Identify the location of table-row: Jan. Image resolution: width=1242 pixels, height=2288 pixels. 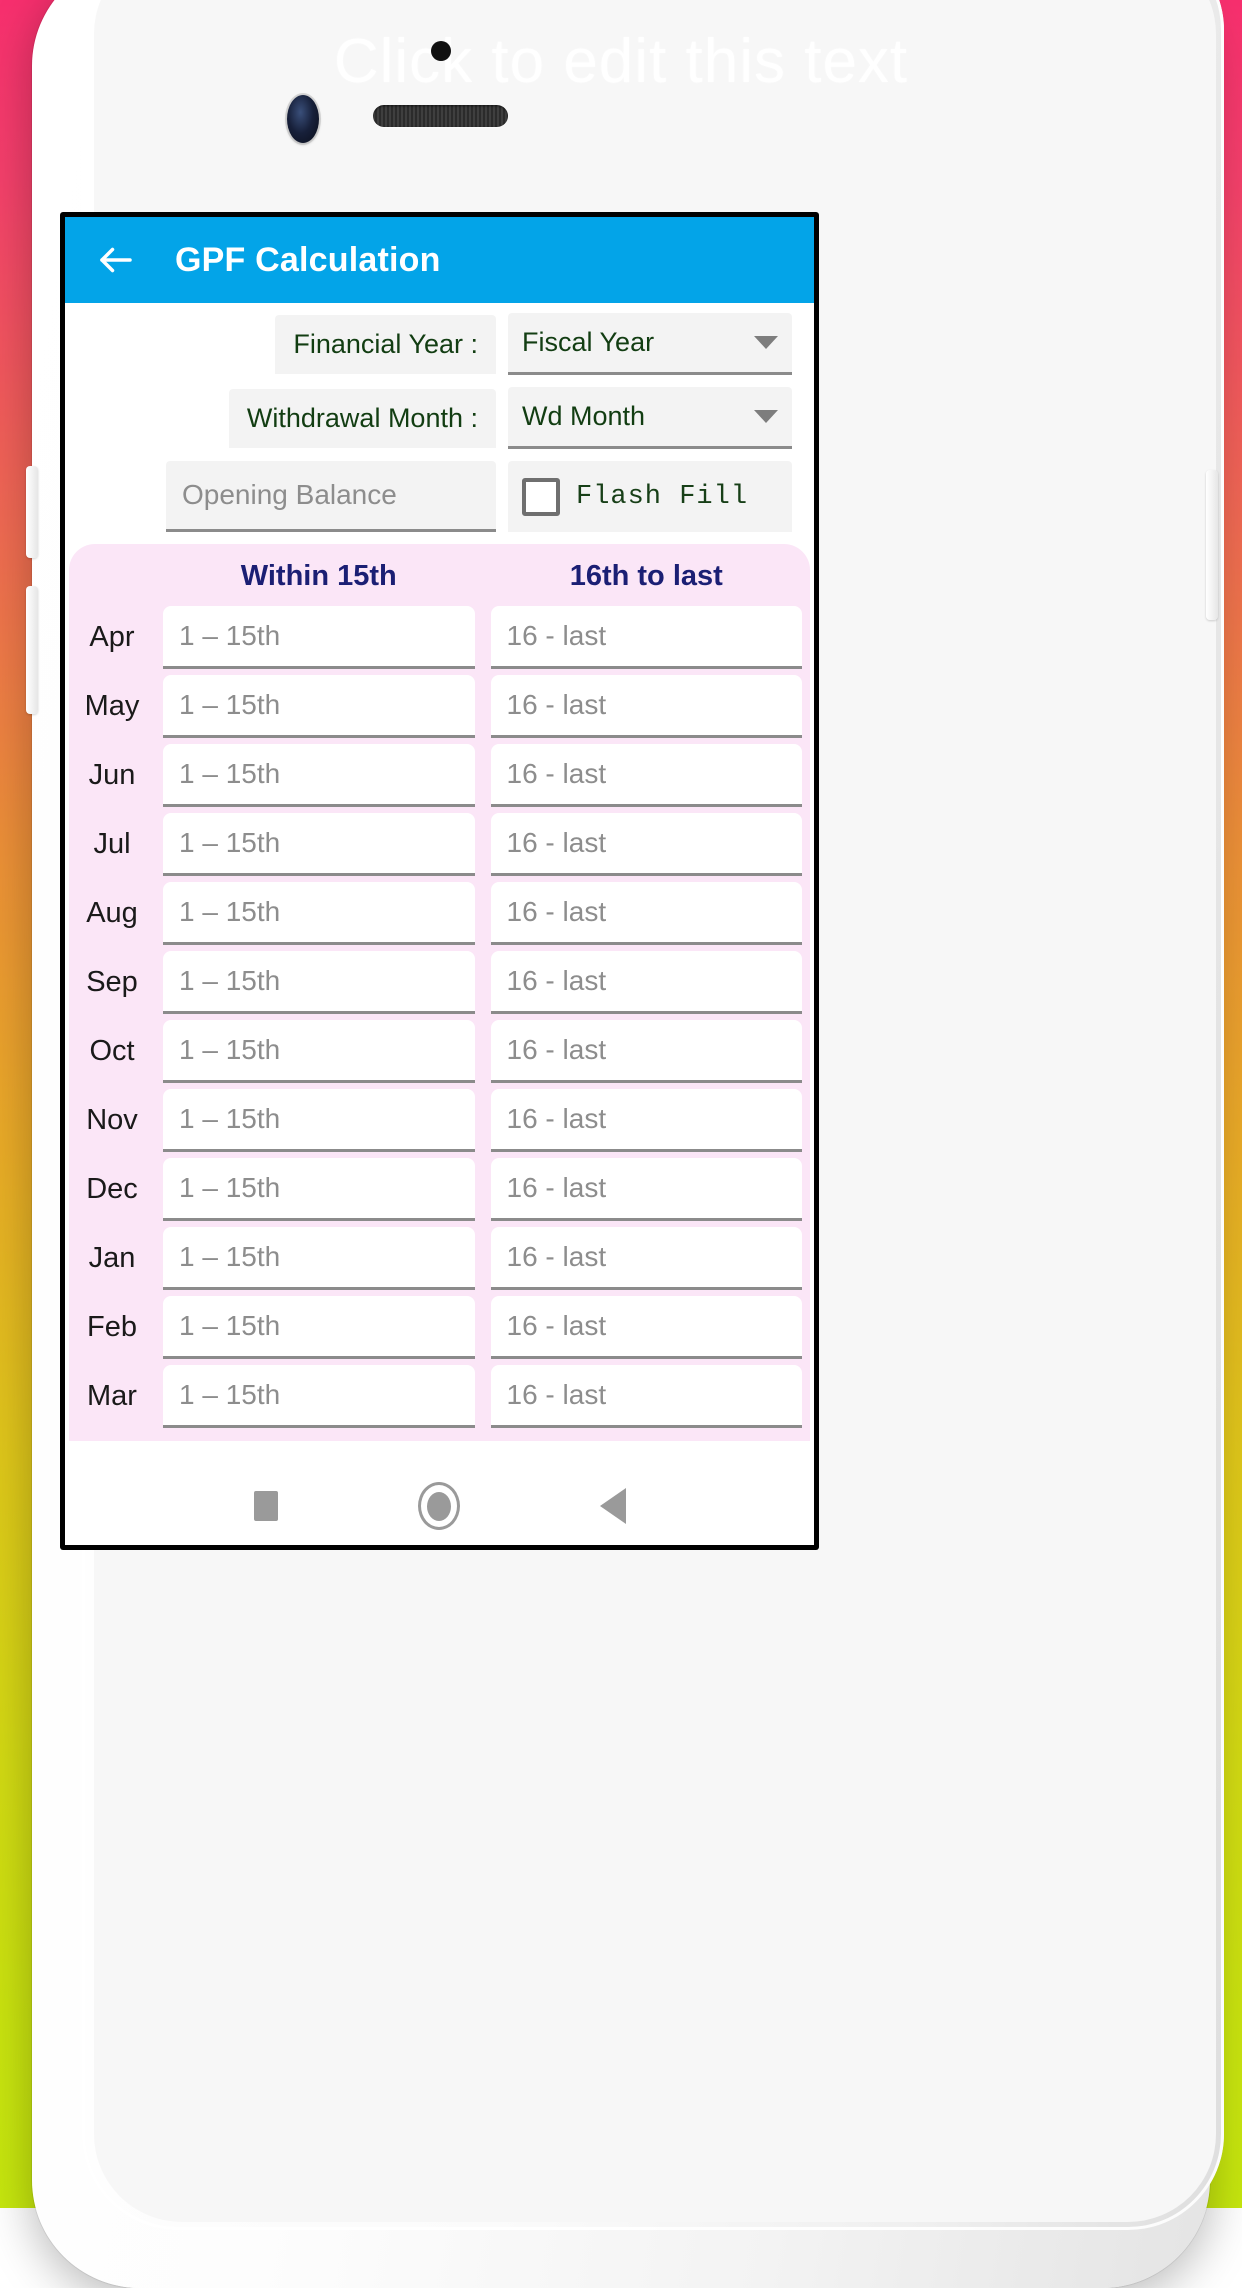
(439, 1258).